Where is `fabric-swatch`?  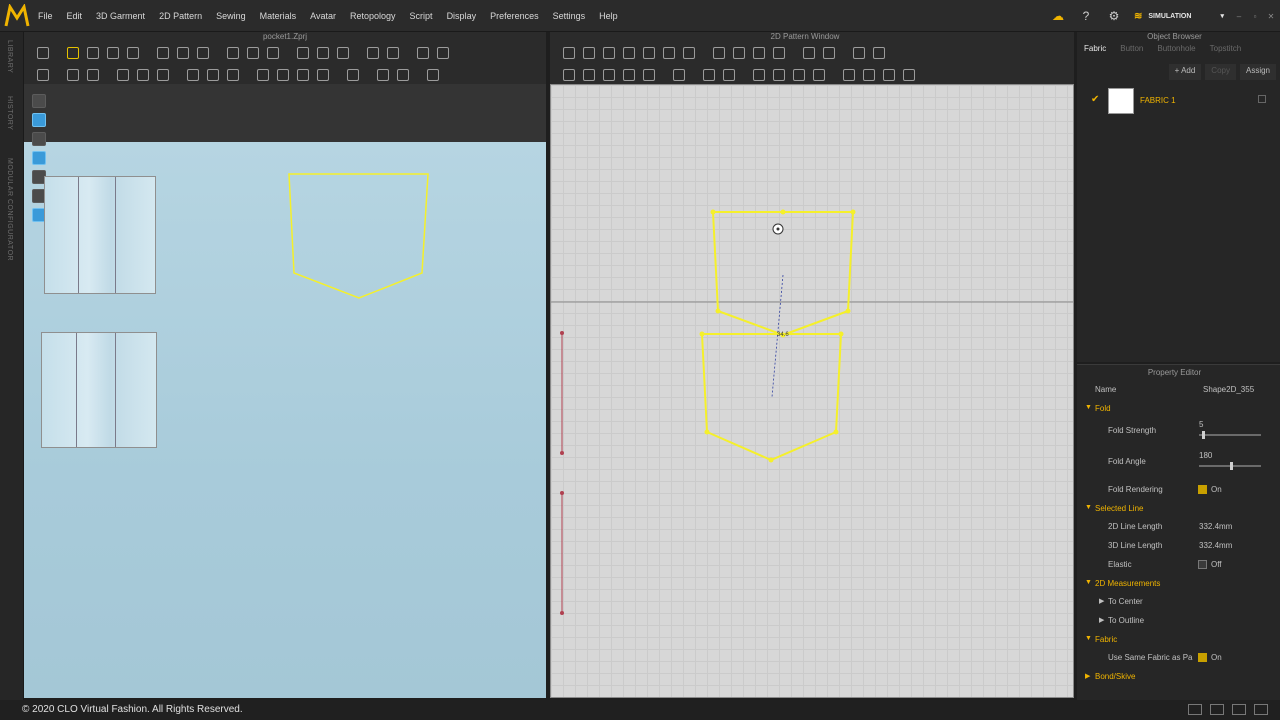
fabric-swatch is located at coordinates (1121, 101).